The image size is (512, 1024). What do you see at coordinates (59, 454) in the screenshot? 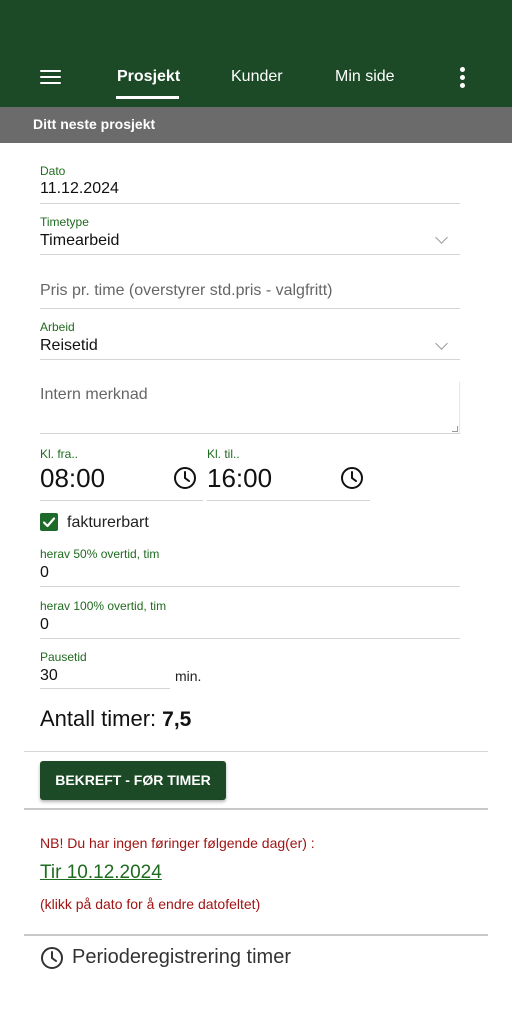
I see `time-from-label: Kl. fra..` at bounding box center [59, 454].